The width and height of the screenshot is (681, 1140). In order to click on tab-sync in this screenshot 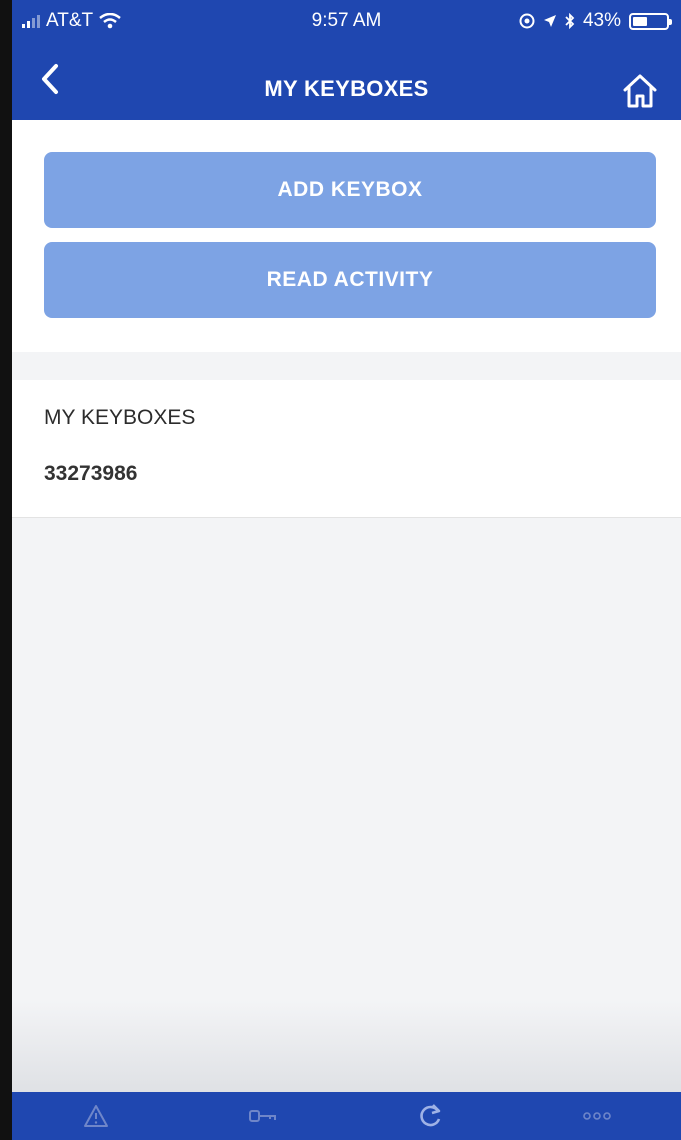, I will do `click(430, 1116)`.